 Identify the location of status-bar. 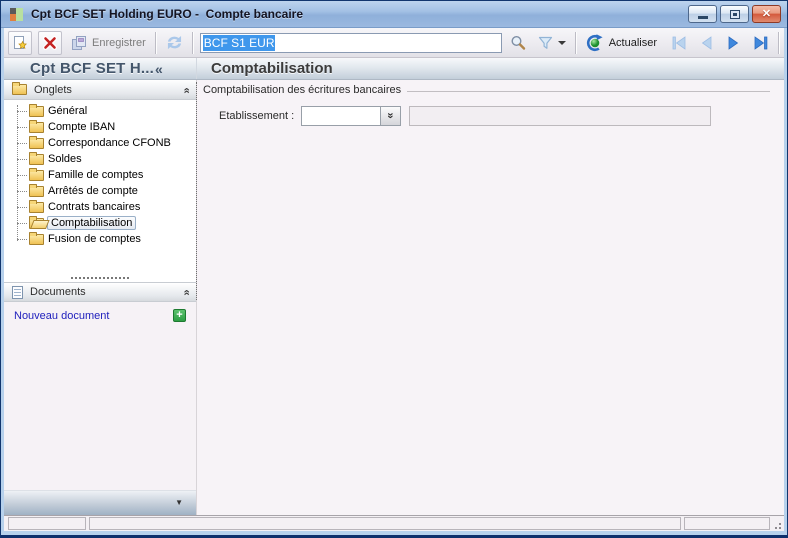
(394, 523).